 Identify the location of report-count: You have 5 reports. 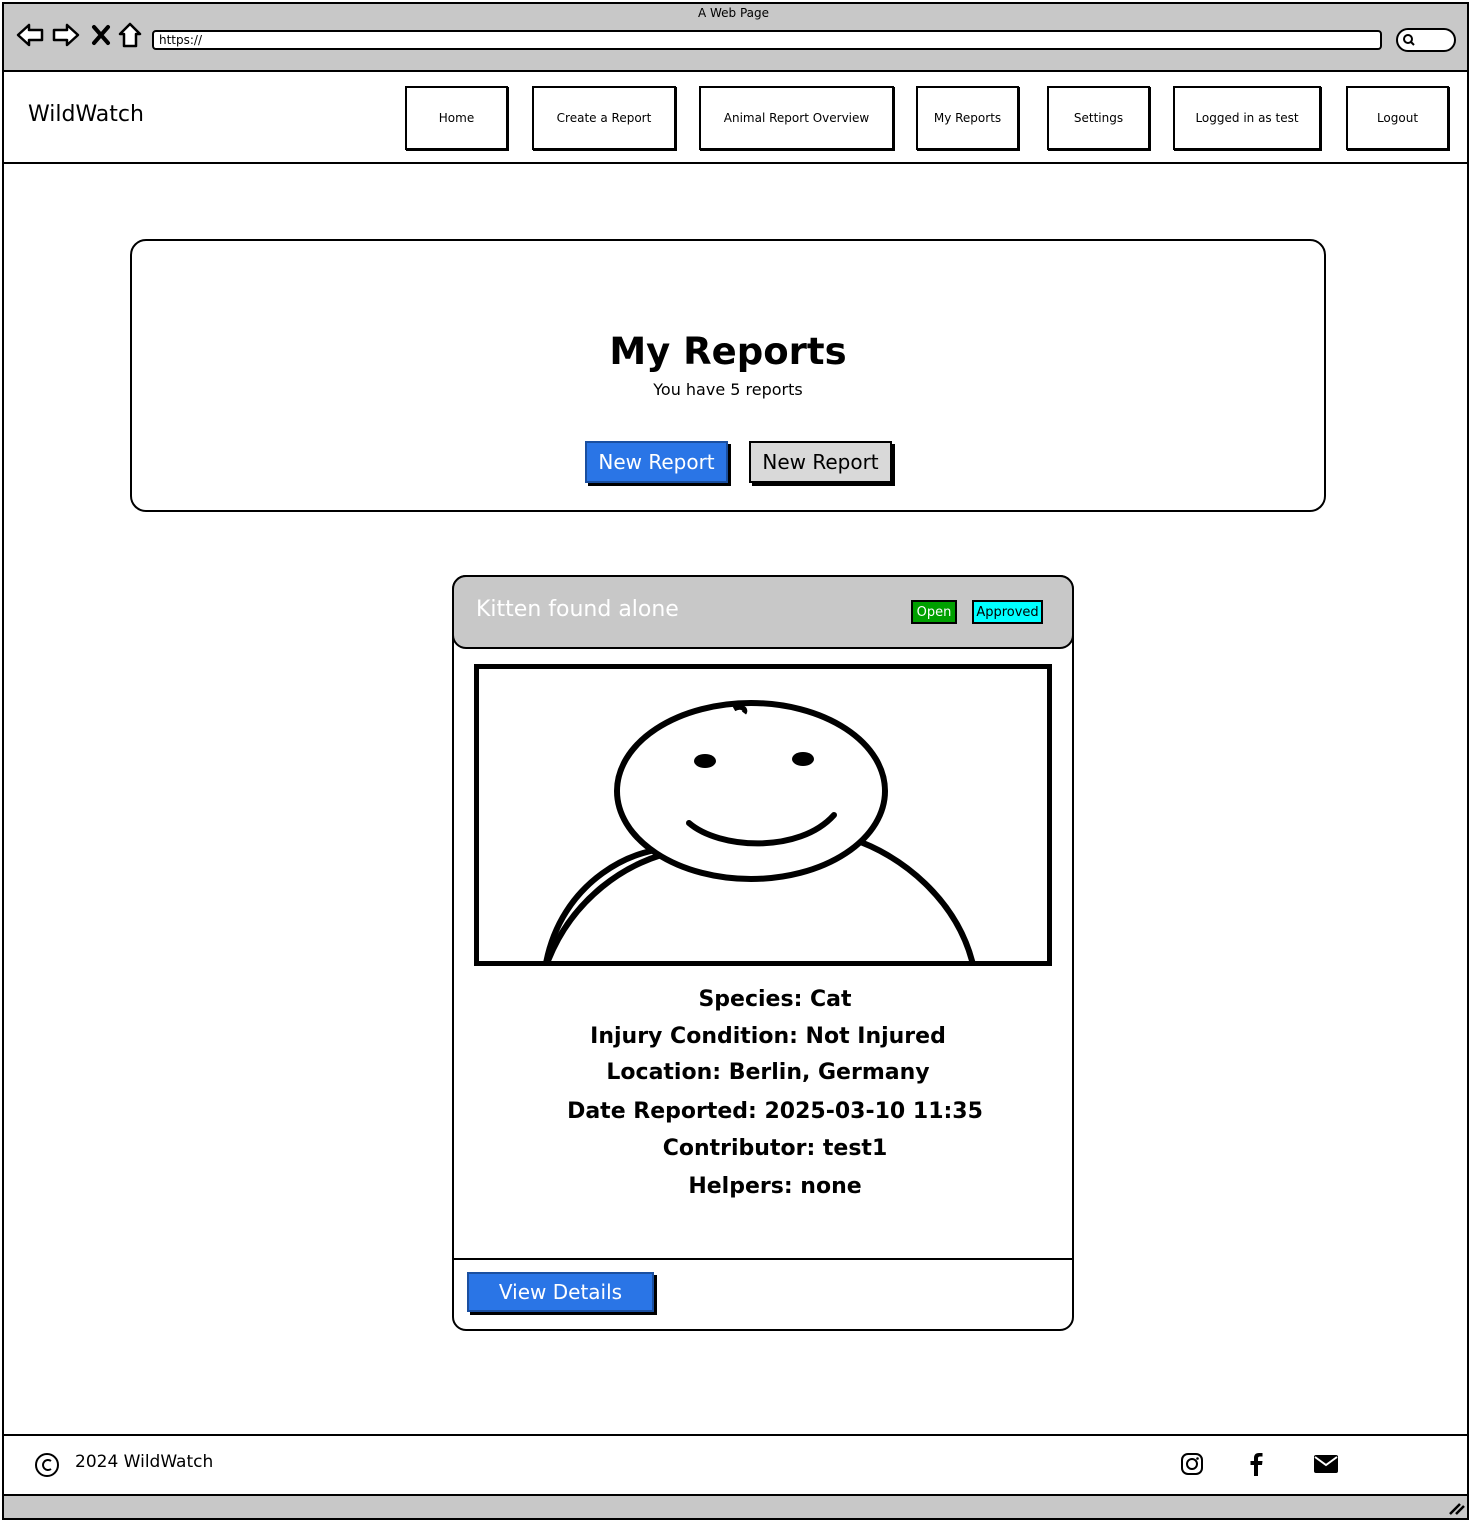
(728, 389).